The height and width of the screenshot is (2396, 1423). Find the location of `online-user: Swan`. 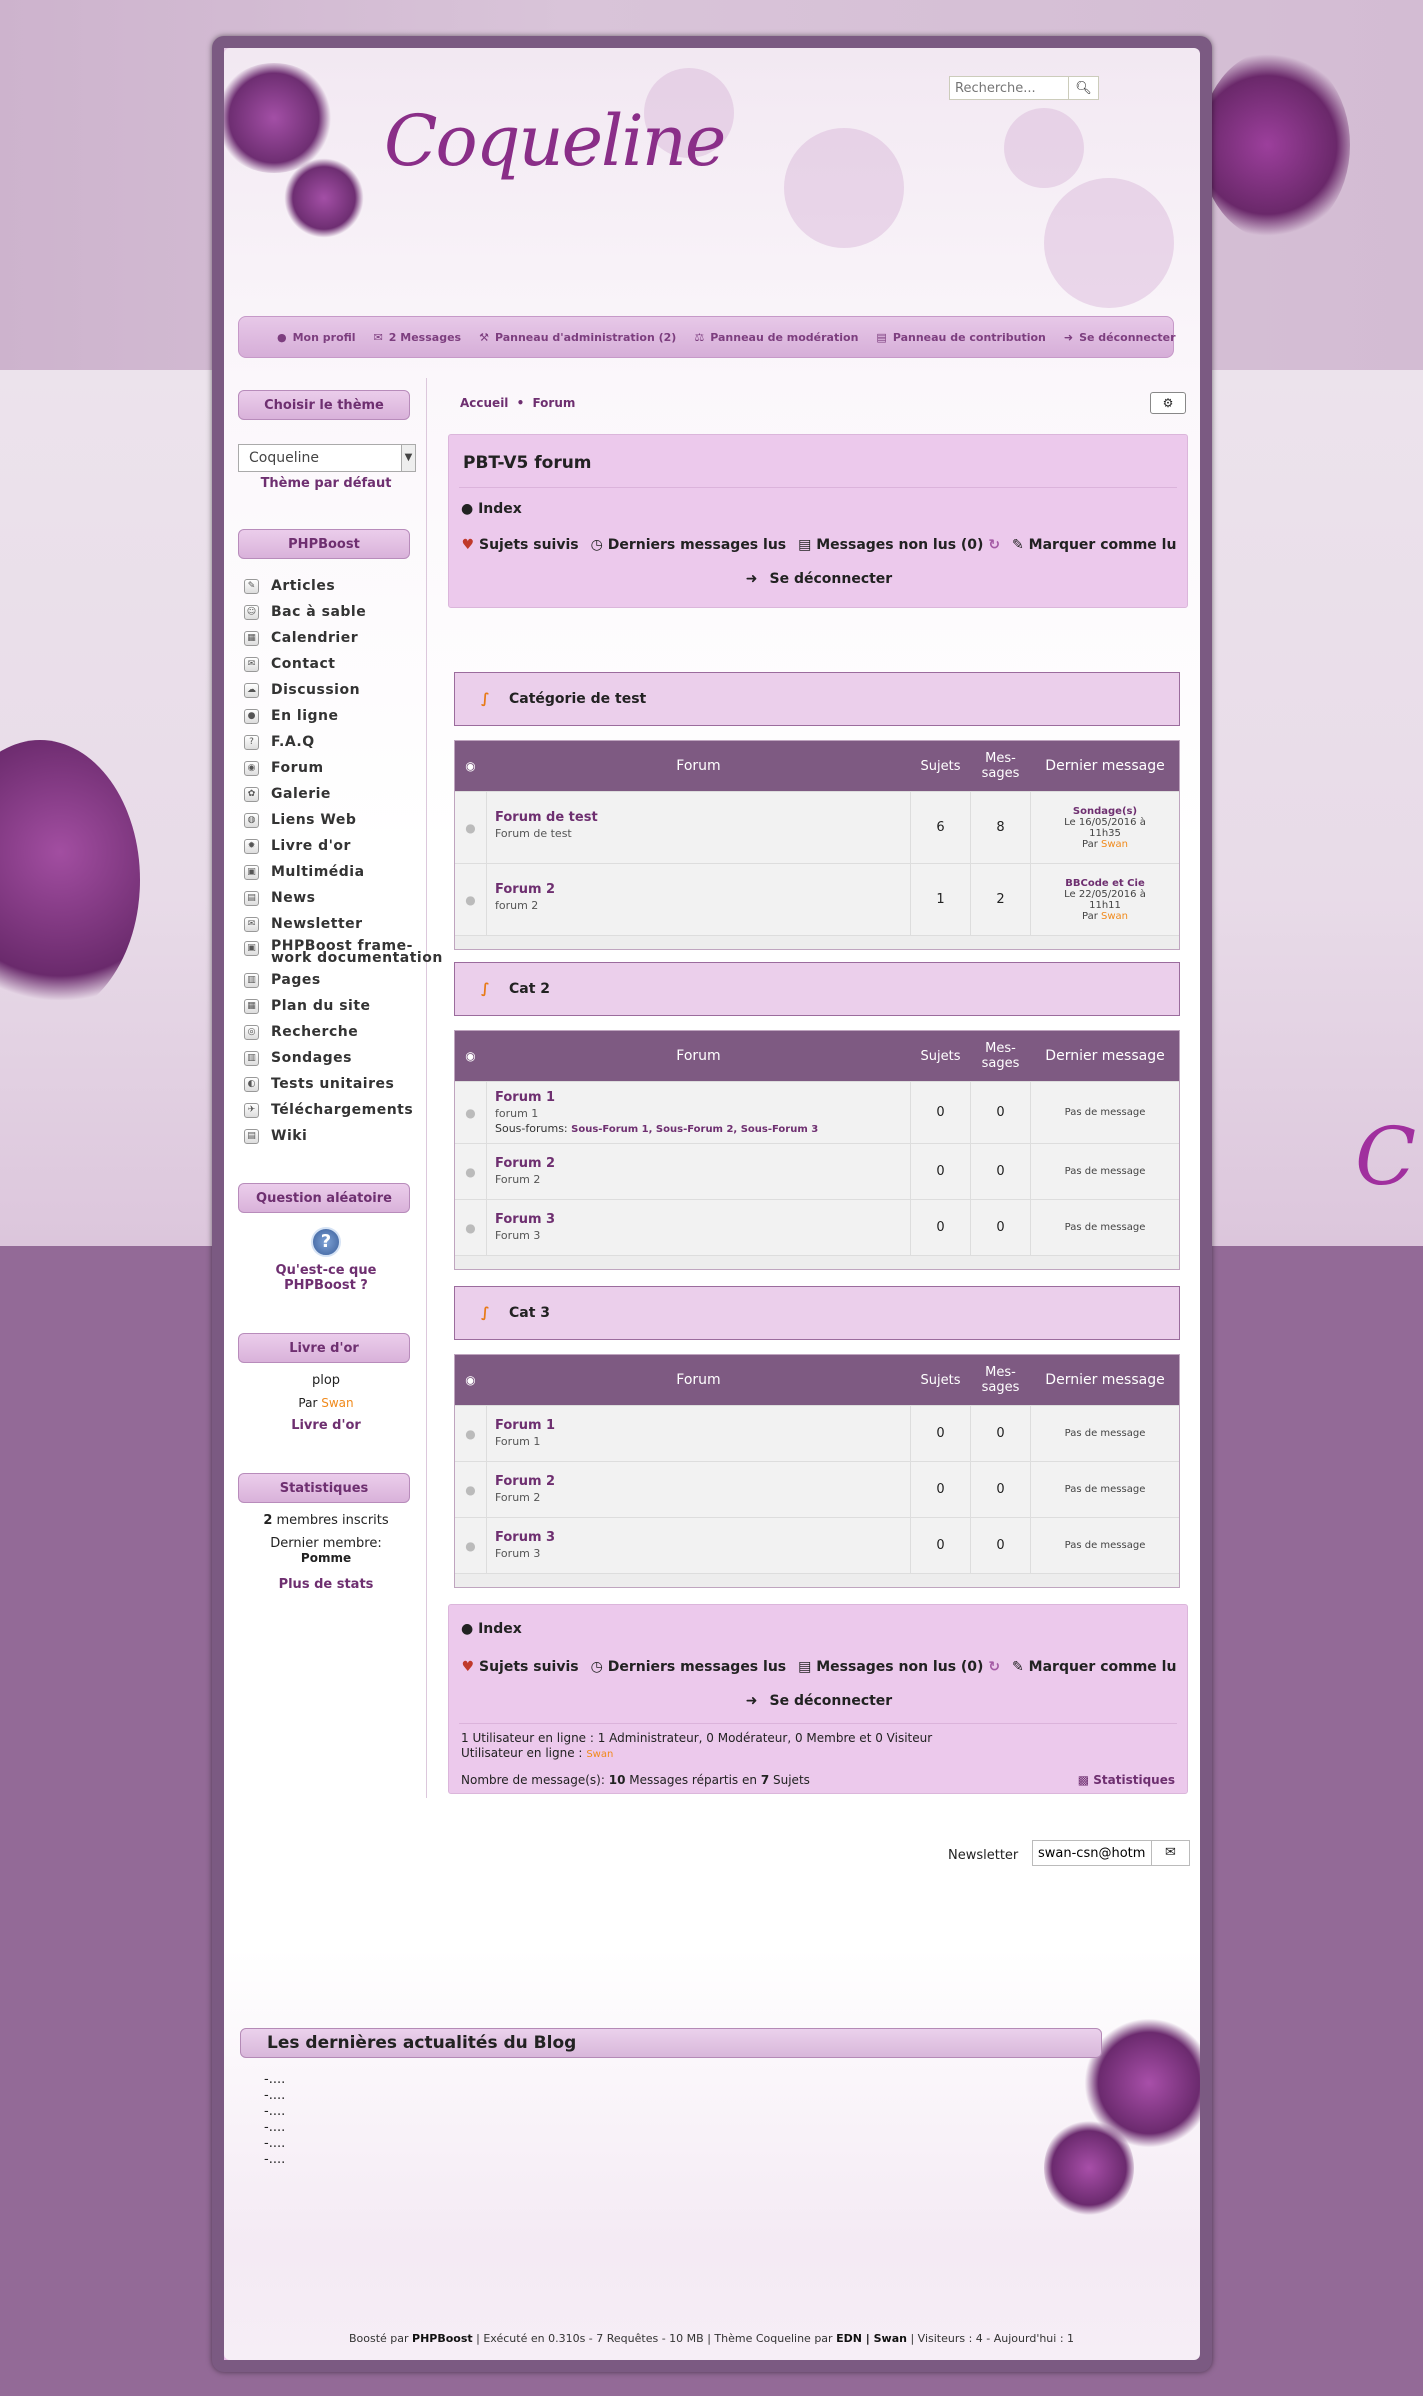

online-user: Swan is located at coordinates (599, 1754).